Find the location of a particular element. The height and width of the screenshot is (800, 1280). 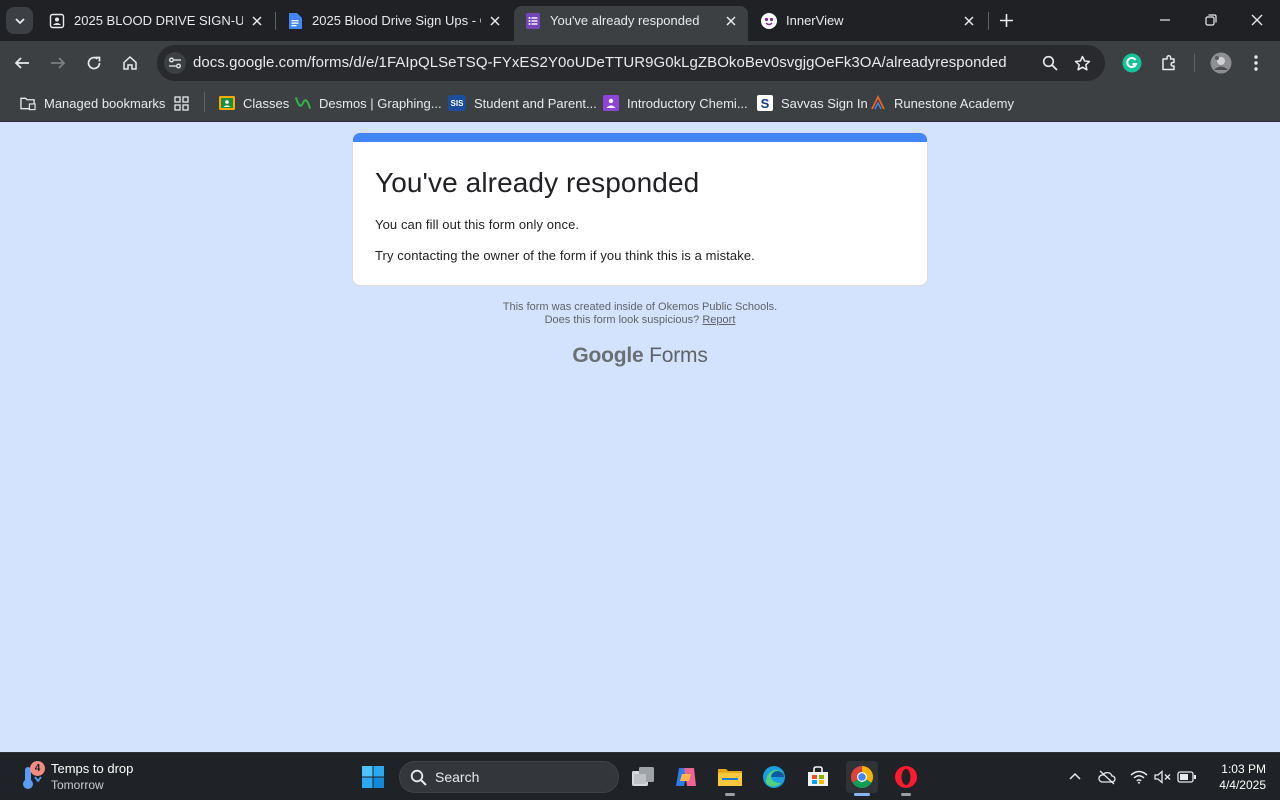

profile-avatar is located at coordinates (1221, 63).